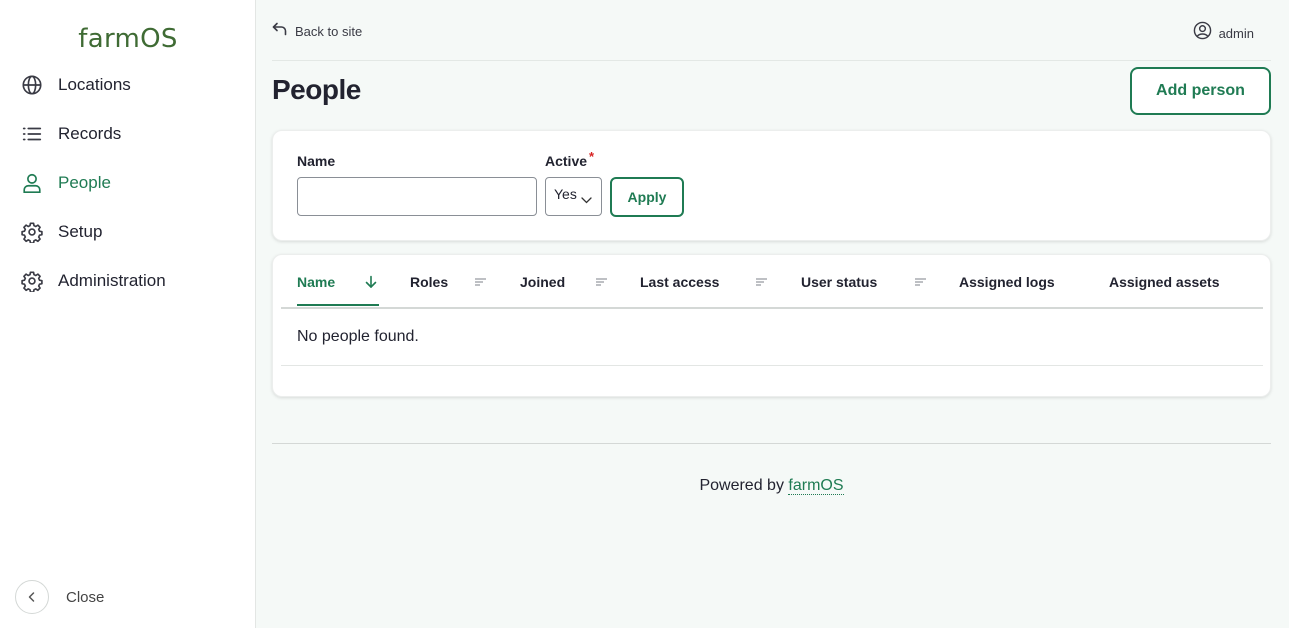 This screenshot has height=628, width=1289. What do you see at coordinates (316, 89) in the screenshot?
I see `page-title: People` at bounding box center [316, 89].